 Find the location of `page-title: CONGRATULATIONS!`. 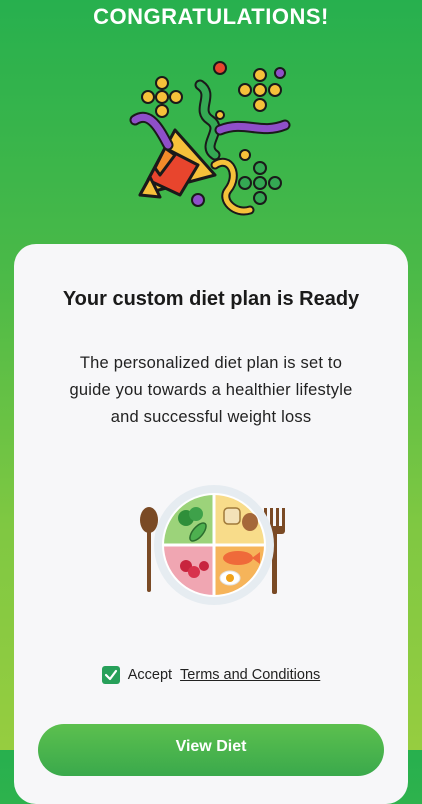

page-title: CONGRATULATIONS! is located at coordinates (211, 16).